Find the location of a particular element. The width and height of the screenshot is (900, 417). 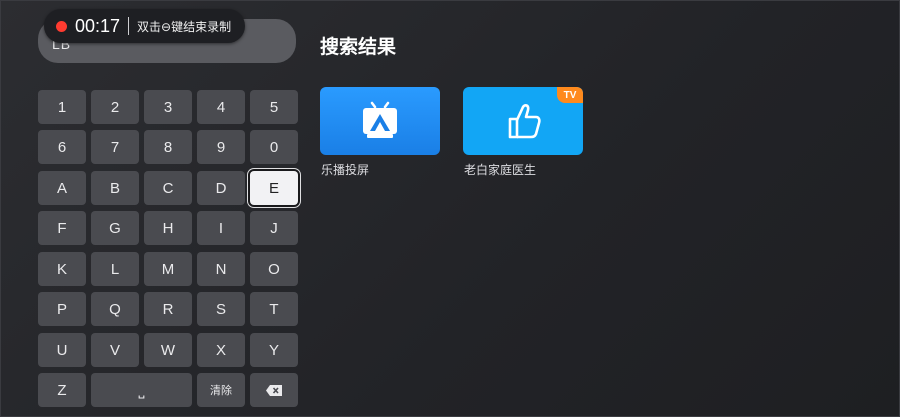

thumbs-up-icon is located at coordinates (524, 121).